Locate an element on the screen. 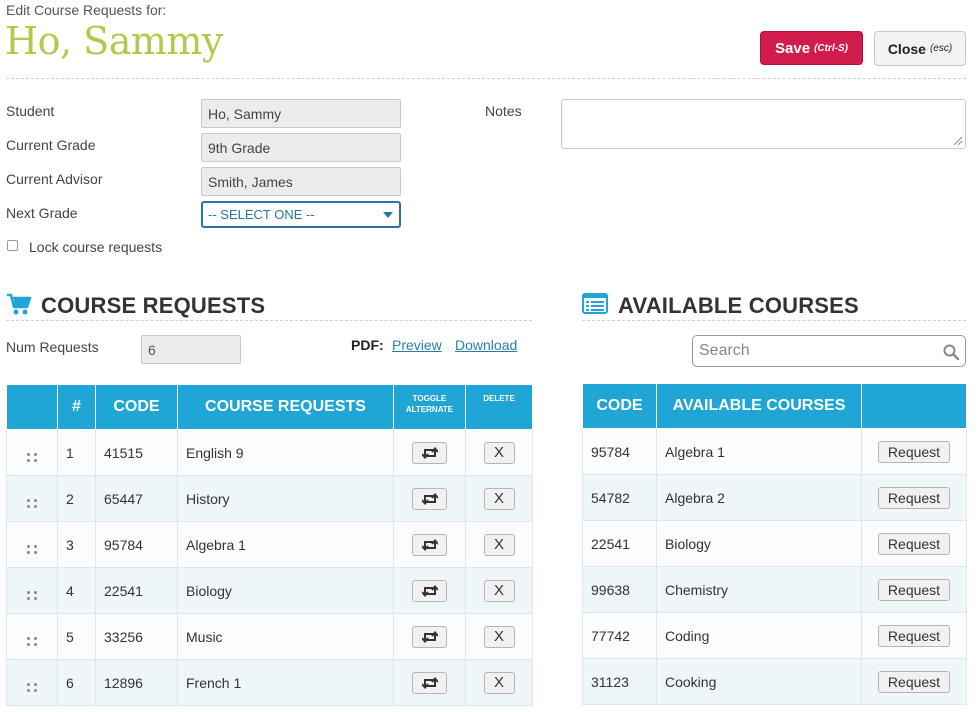  save-label: Save is located at coordinates (793, 48).